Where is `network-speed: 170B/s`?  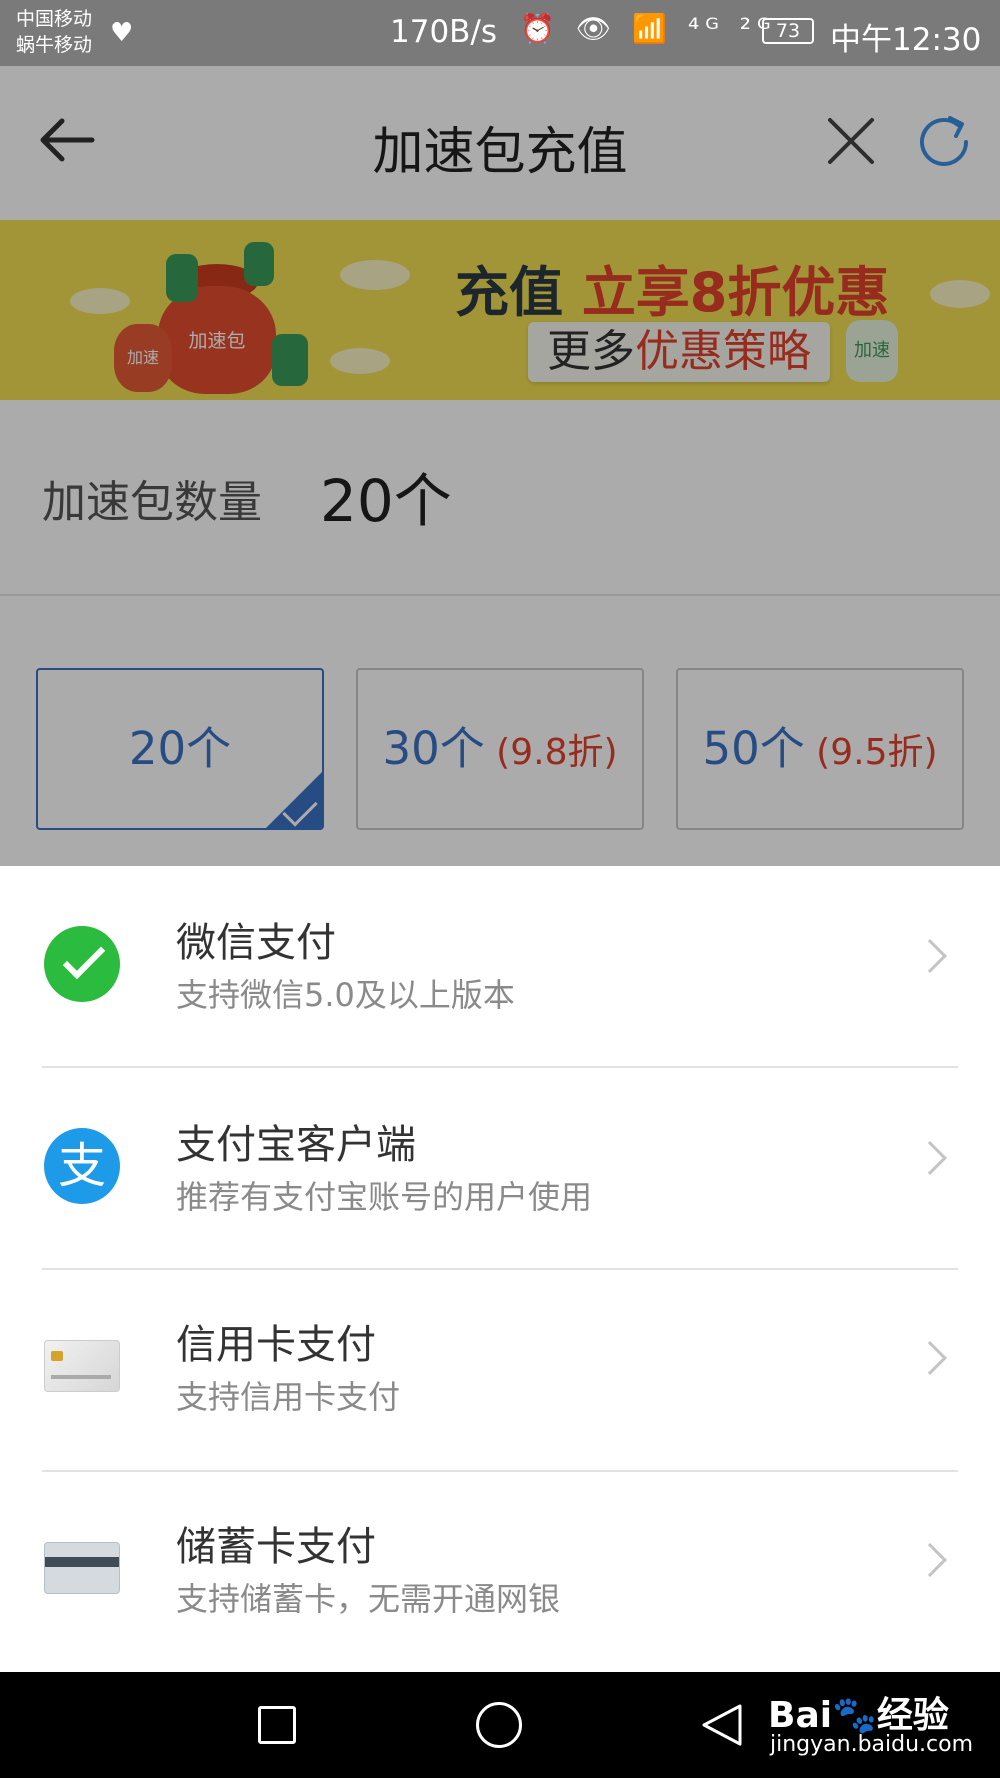 network-speed: 170B/s is located at coordinates (444, 32).